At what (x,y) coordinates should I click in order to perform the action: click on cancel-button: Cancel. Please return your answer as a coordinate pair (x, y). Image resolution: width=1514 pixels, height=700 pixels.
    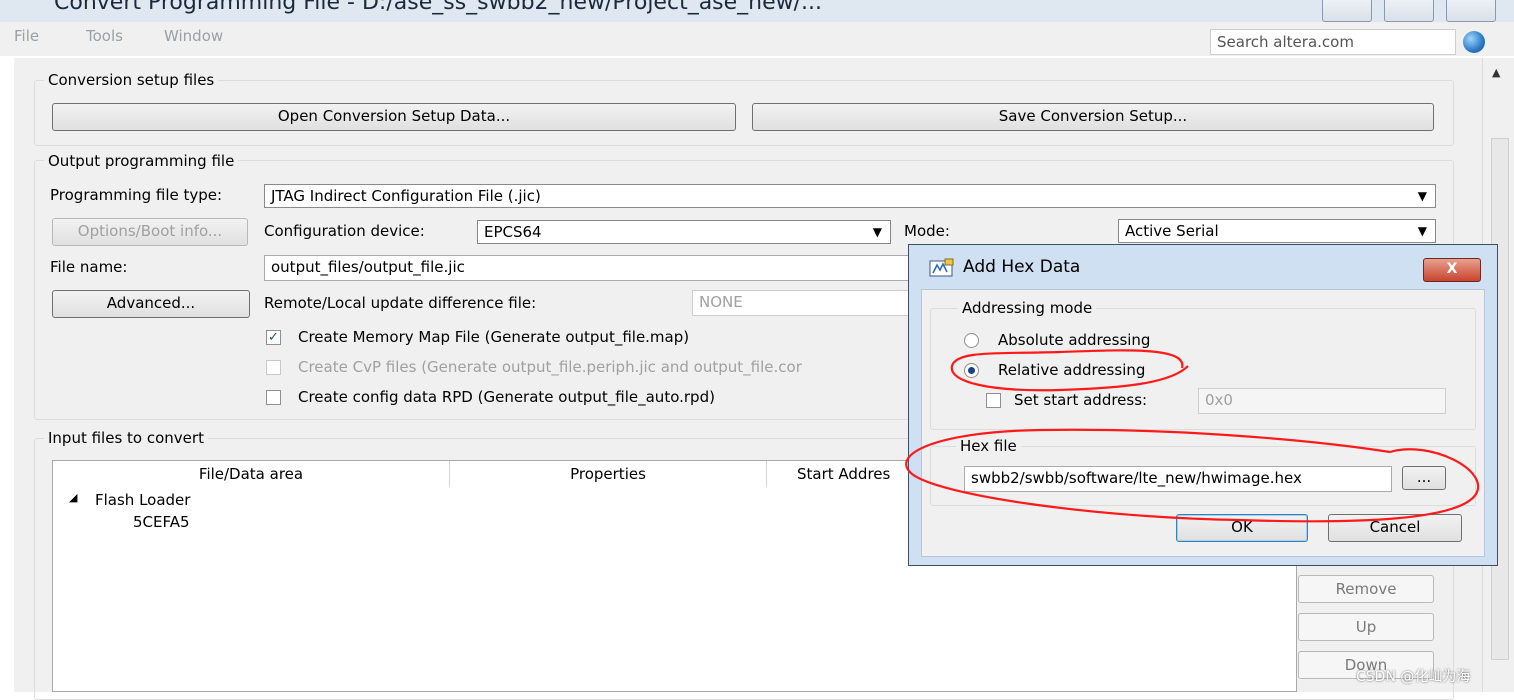
    Looking at the image, I should click on (1395, 528).